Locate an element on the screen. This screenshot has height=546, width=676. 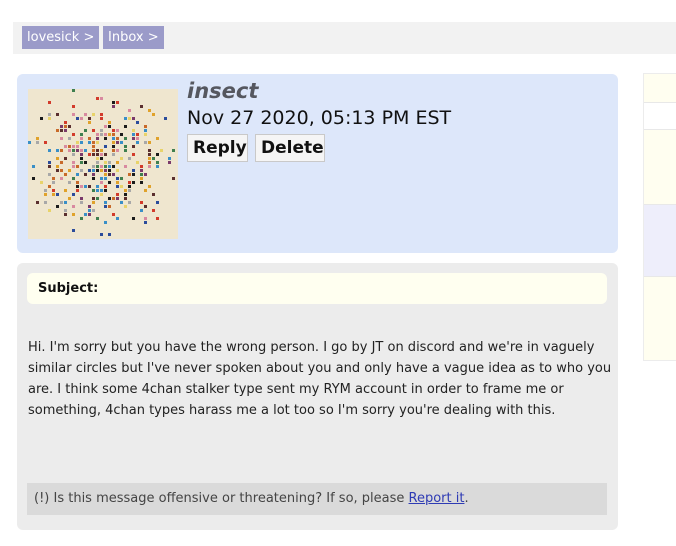
side-panel-row is located at coordinates (660, 240).